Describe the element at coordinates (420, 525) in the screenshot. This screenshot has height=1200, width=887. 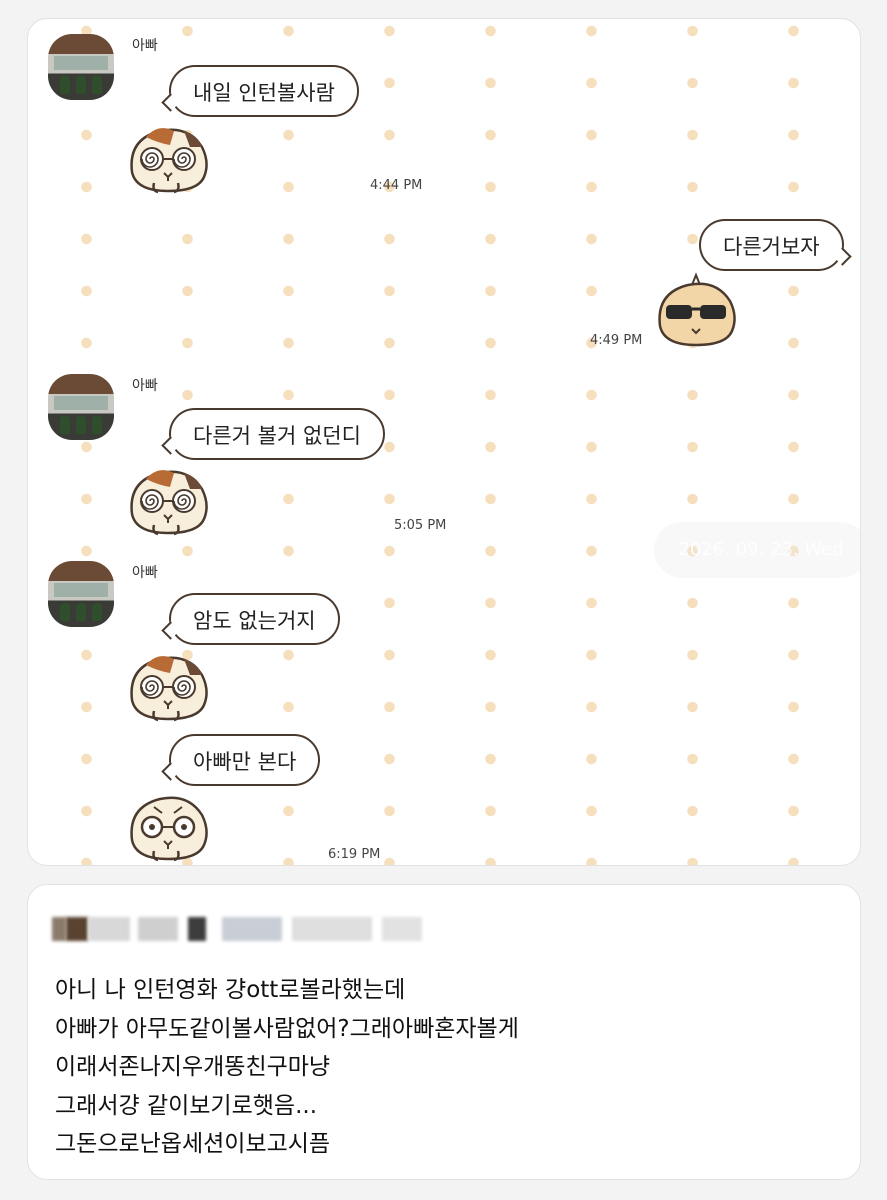
I see `message-time: 5:05 PM` at that location.